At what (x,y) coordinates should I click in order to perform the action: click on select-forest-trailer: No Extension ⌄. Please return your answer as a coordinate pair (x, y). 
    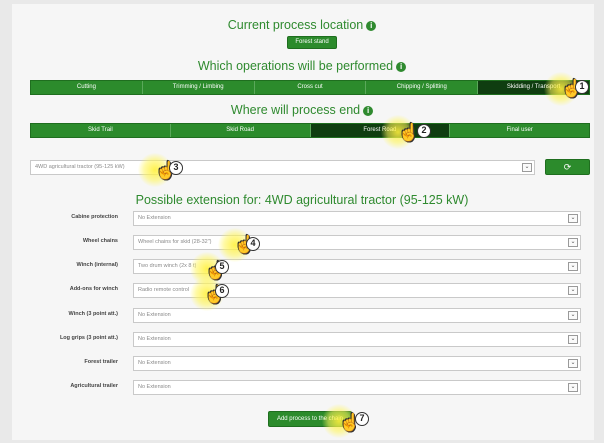
    Looking at the image, I should click on (357, 363).